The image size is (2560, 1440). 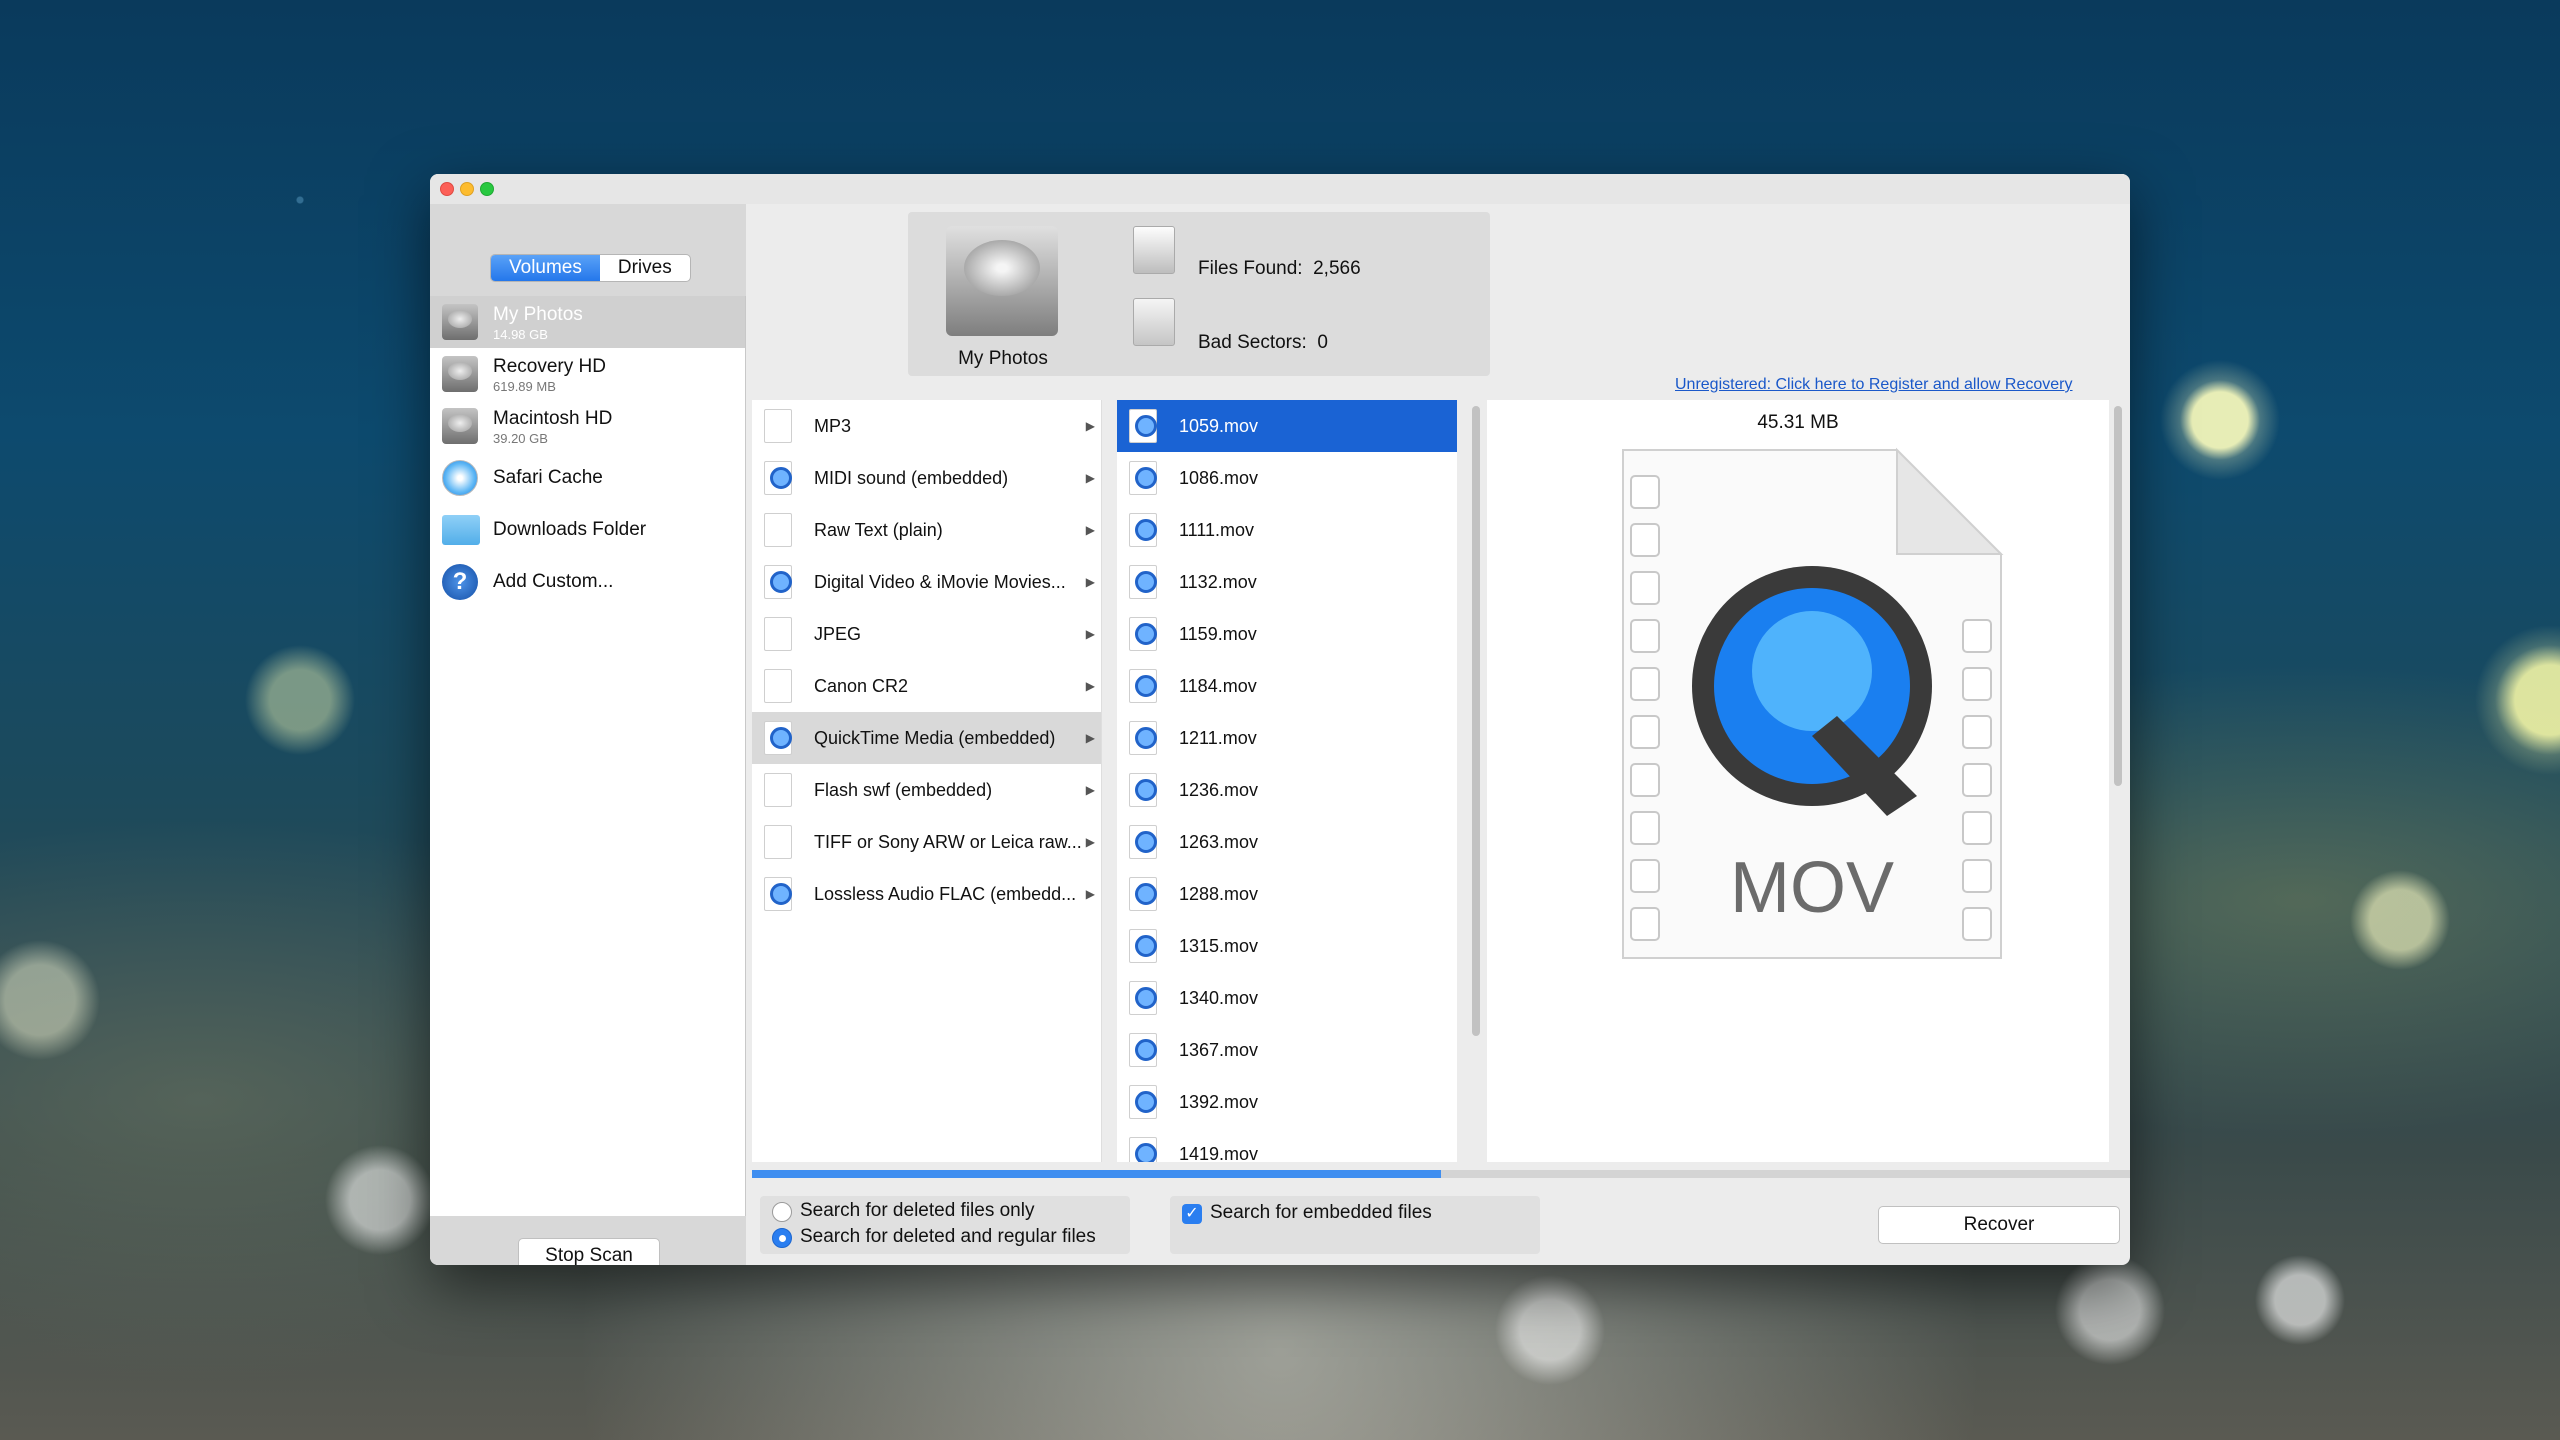 I want to click on volume-item-downloads-folder: Downloads Folder, so click(x=587, y=530).